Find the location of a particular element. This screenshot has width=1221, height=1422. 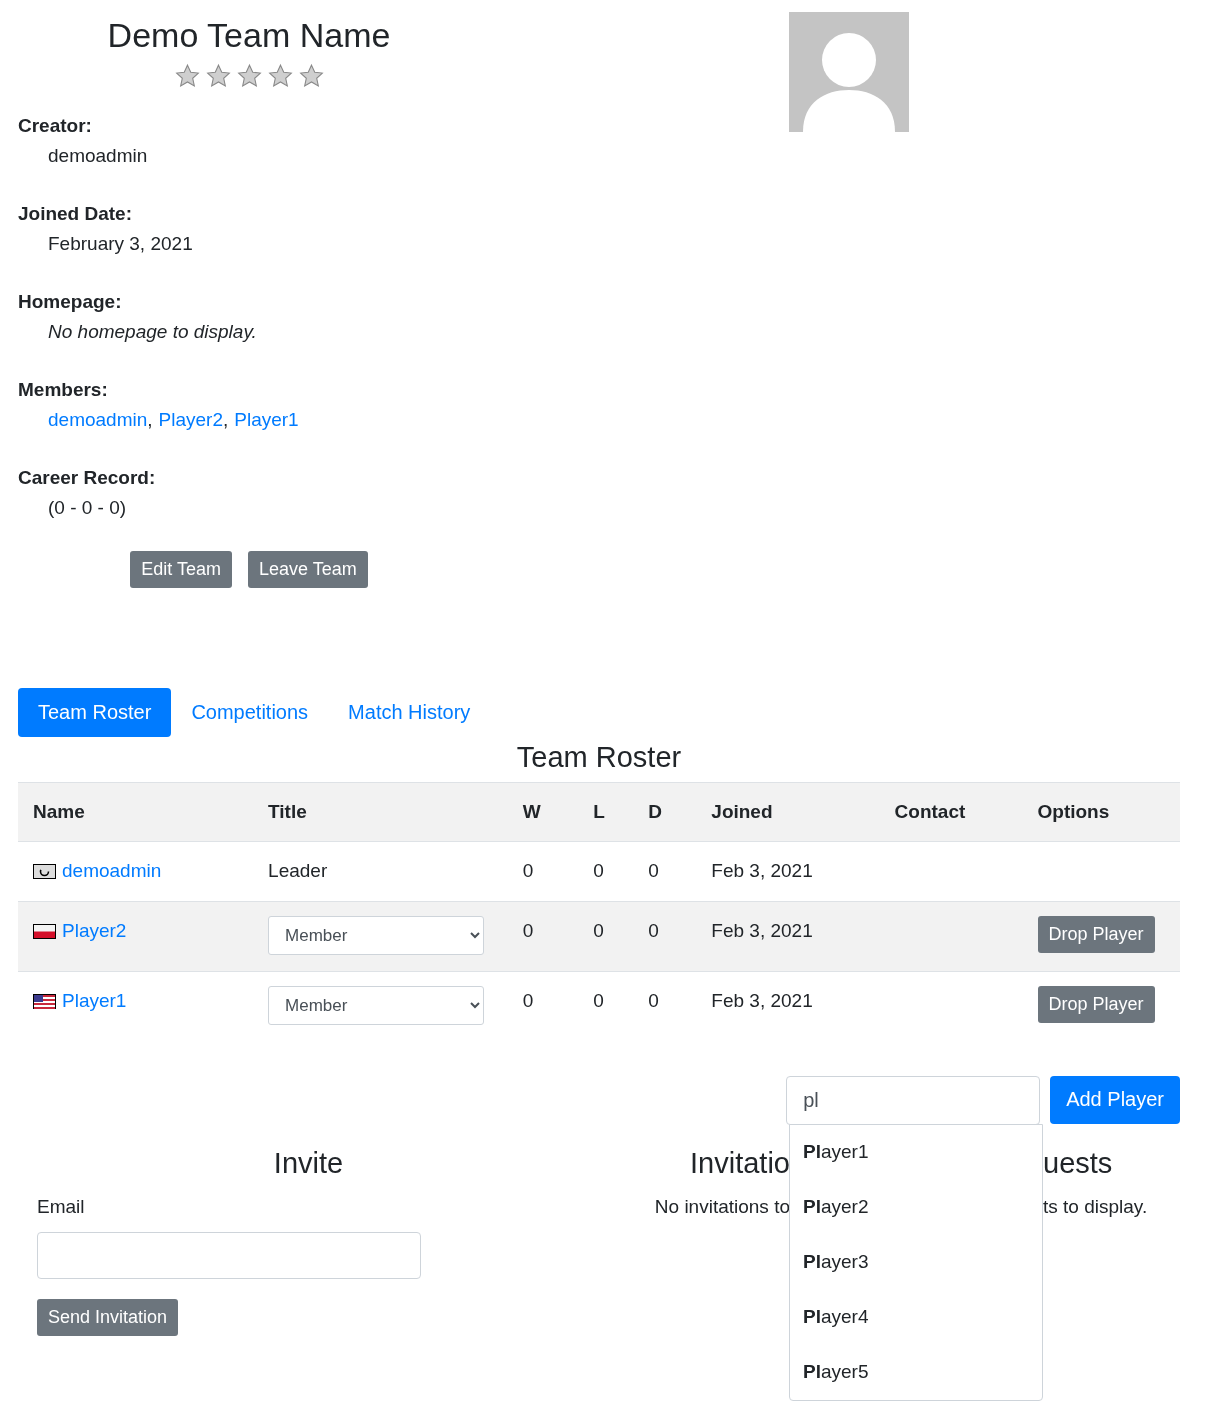

tab: Competitions is located at coordinates (250, 712).